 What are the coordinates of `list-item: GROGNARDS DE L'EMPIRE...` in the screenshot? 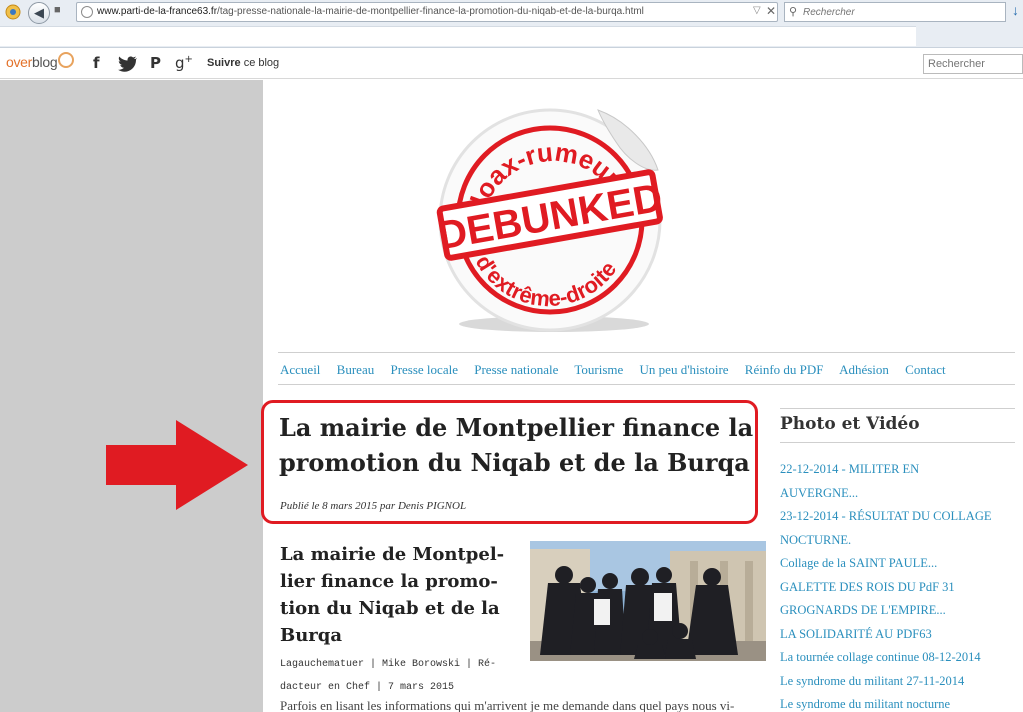 It's located at (897, 611).